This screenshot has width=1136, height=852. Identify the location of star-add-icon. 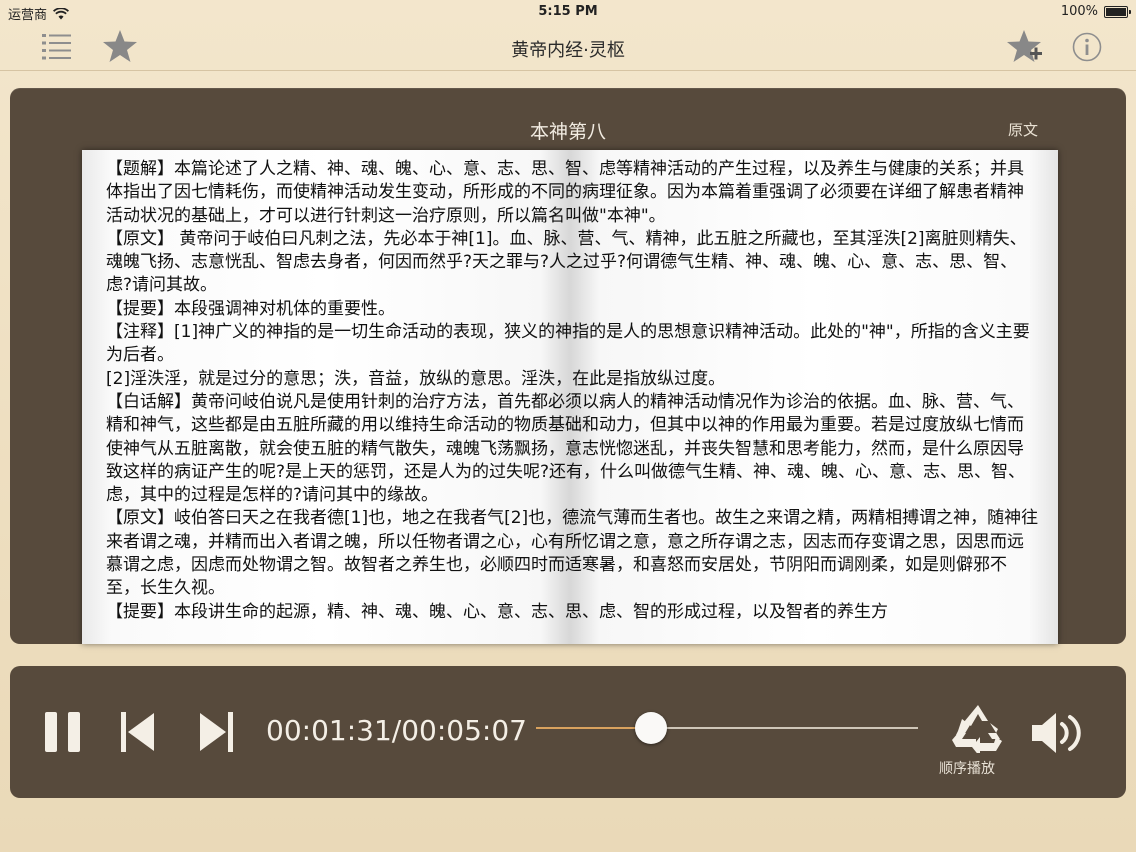
(1026, 47).